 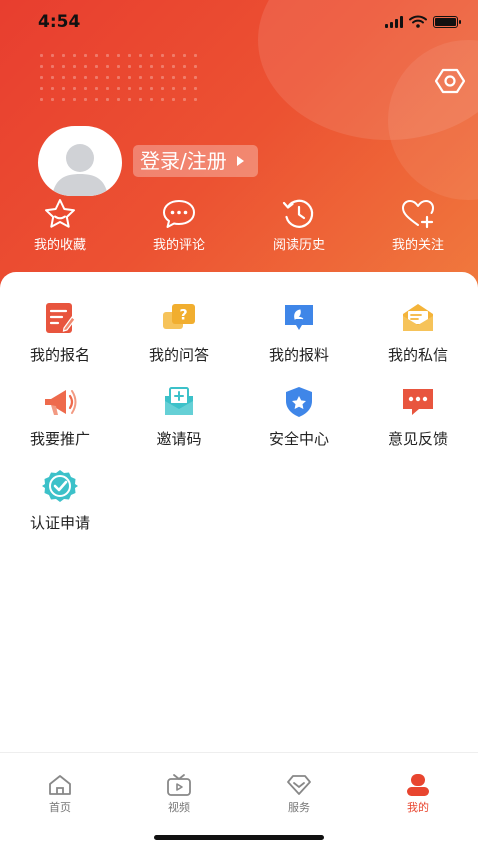 What do you see at coordinates (418, 21) in the screenshot?
I see `wifi-icon` at bounding box center [418, 21].